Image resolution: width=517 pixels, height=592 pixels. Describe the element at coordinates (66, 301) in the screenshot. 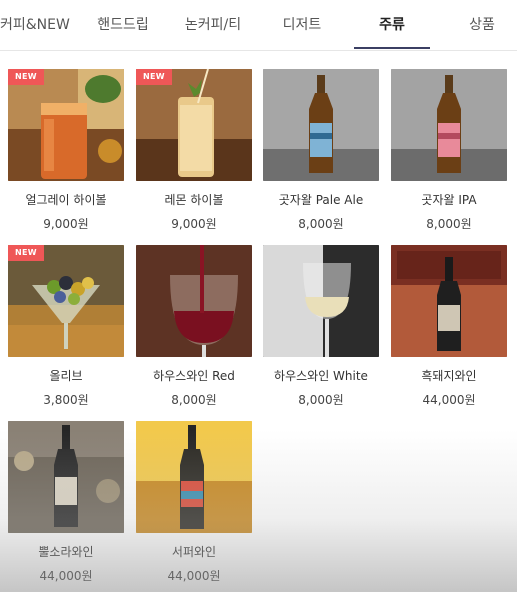

I see `product-image-olive: NEW` at that location.